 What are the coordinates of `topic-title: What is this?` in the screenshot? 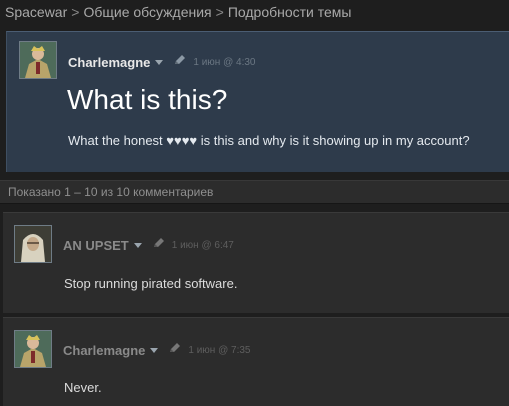 It's located at (147, 99).